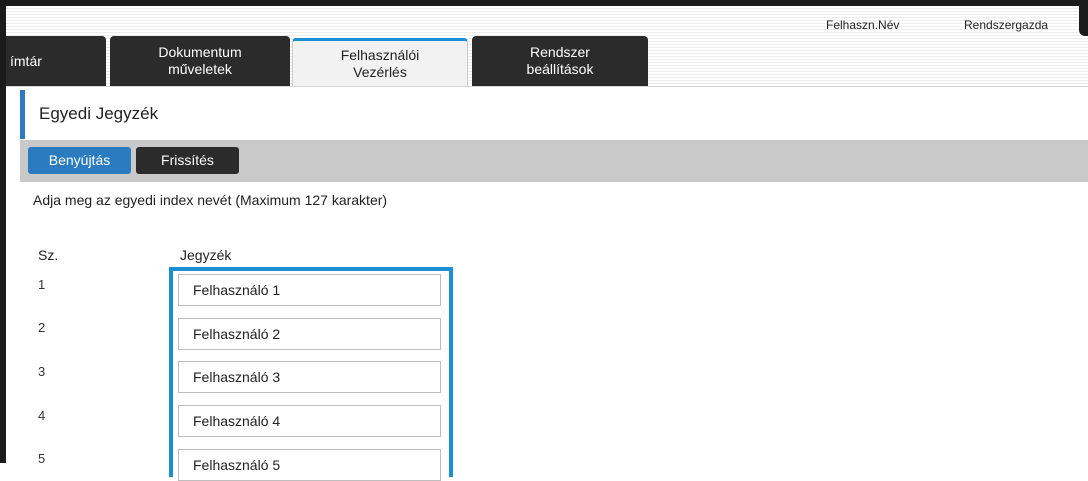 This screenshot has height=481, width=1088. What do you see at coordinates (99, 113) in the screenshot?
I see `page-title: Egyedi Jegyzék` at bounding box center [99, 113].